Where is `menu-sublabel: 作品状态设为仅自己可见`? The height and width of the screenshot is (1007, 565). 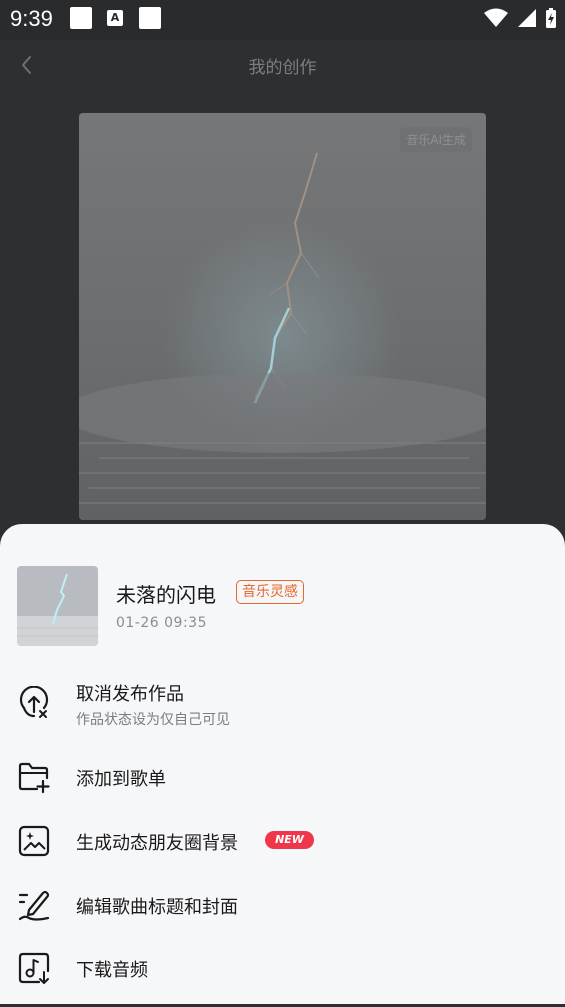 menu-sublabel: 作品状态设为仅自己可见 is located at coordinates (153, 720).